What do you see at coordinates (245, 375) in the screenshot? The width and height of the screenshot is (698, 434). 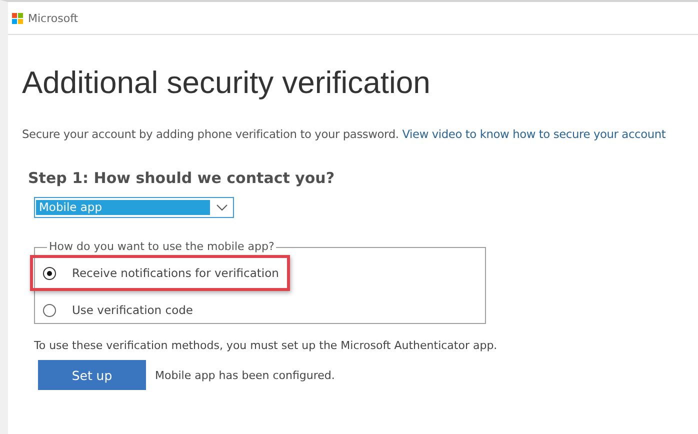 I see `status-text: Mobile app has been configured.` at bounding box center [245, 375].